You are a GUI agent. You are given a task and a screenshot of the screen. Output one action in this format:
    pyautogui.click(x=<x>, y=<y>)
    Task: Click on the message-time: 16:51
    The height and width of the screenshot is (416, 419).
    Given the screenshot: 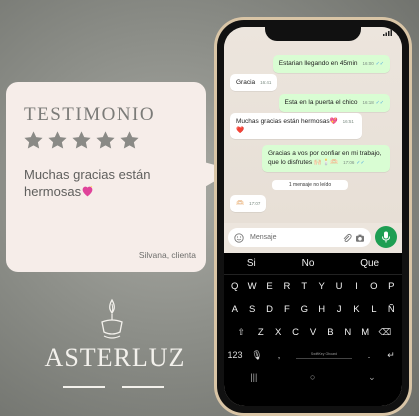 What is the action you would take?
    pyautogui.click(x=348, y=121)
    